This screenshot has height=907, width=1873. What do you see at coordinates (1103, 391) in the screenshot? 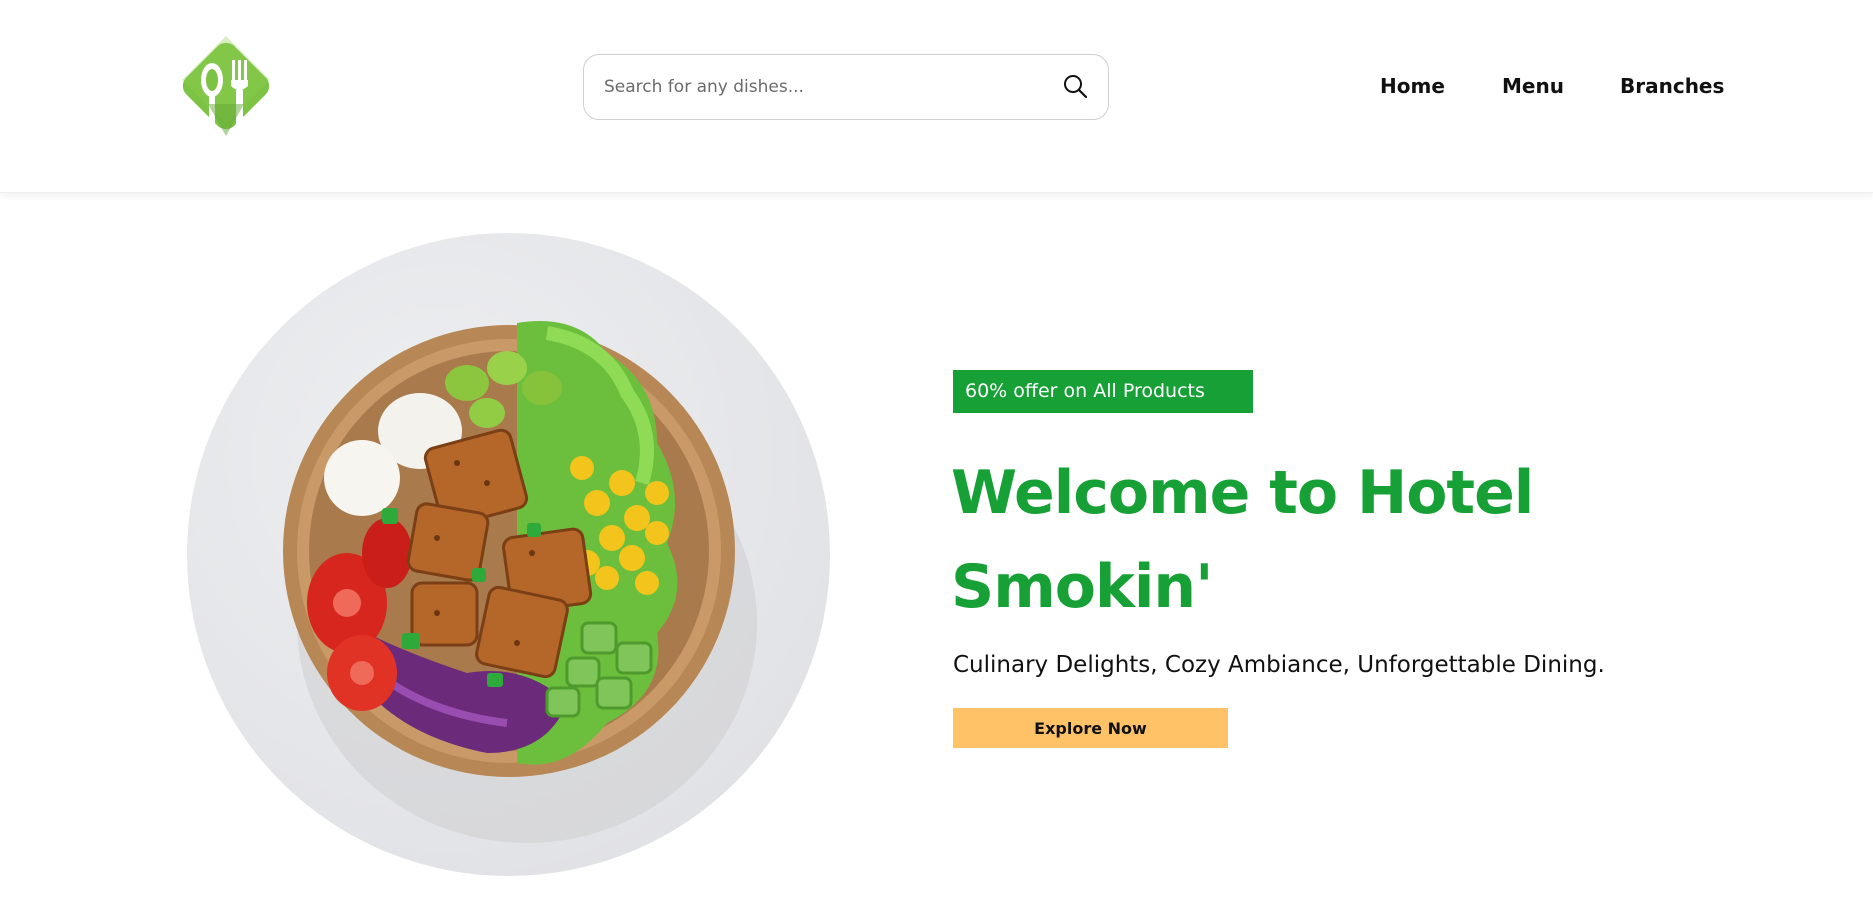
I see `offer-badge: 60% offer on All Products` at bounding box center [1103, 391].